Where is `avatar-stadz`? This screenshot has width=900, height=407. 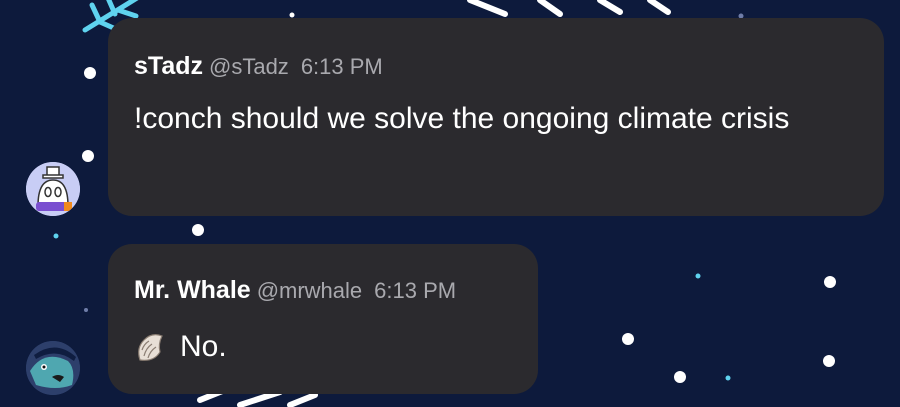 avatar-stadz is located at coordinates (53, 189).